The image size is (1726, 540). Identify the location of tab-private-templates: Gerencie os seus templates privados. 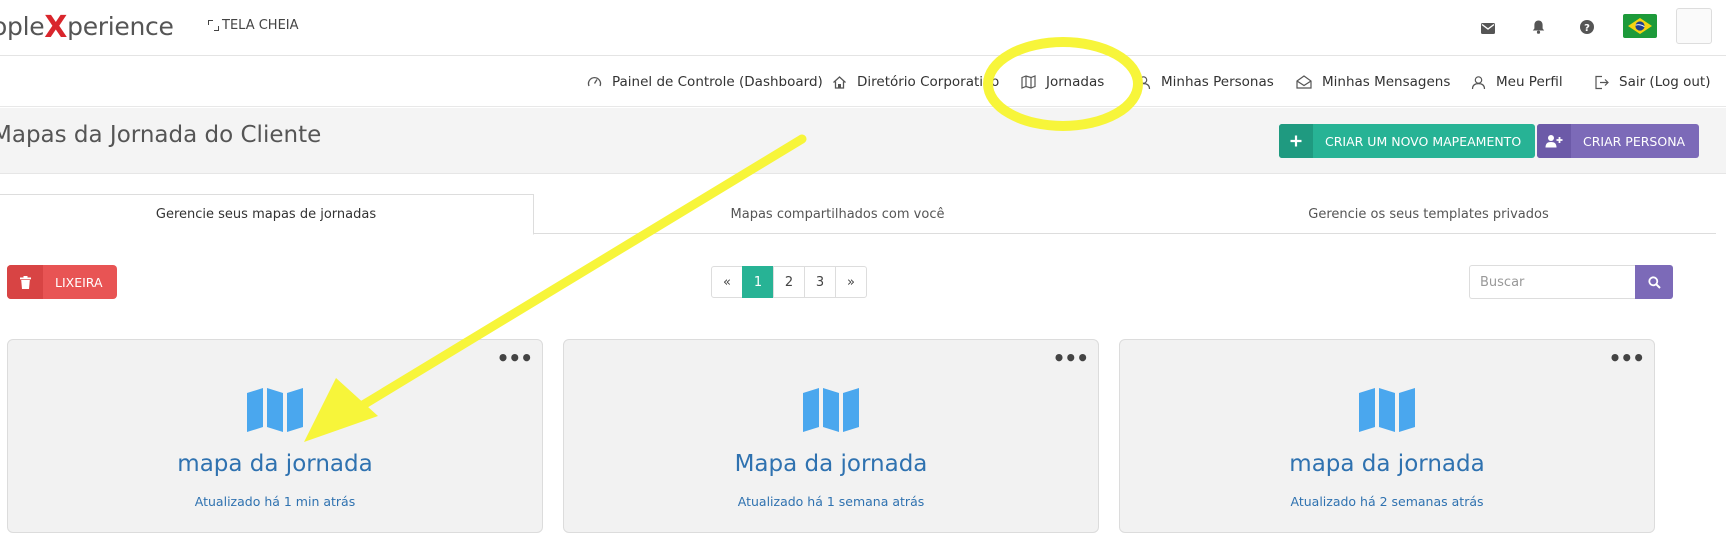
(1428, 214).